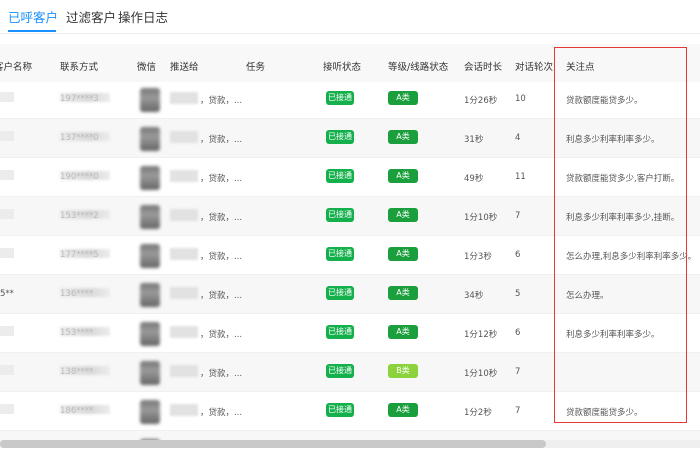 This screenshot has width=700, height=459. Describe the element at coordinates (7, 294) in the screenshot. I see `customer-name: 5**` at that location.